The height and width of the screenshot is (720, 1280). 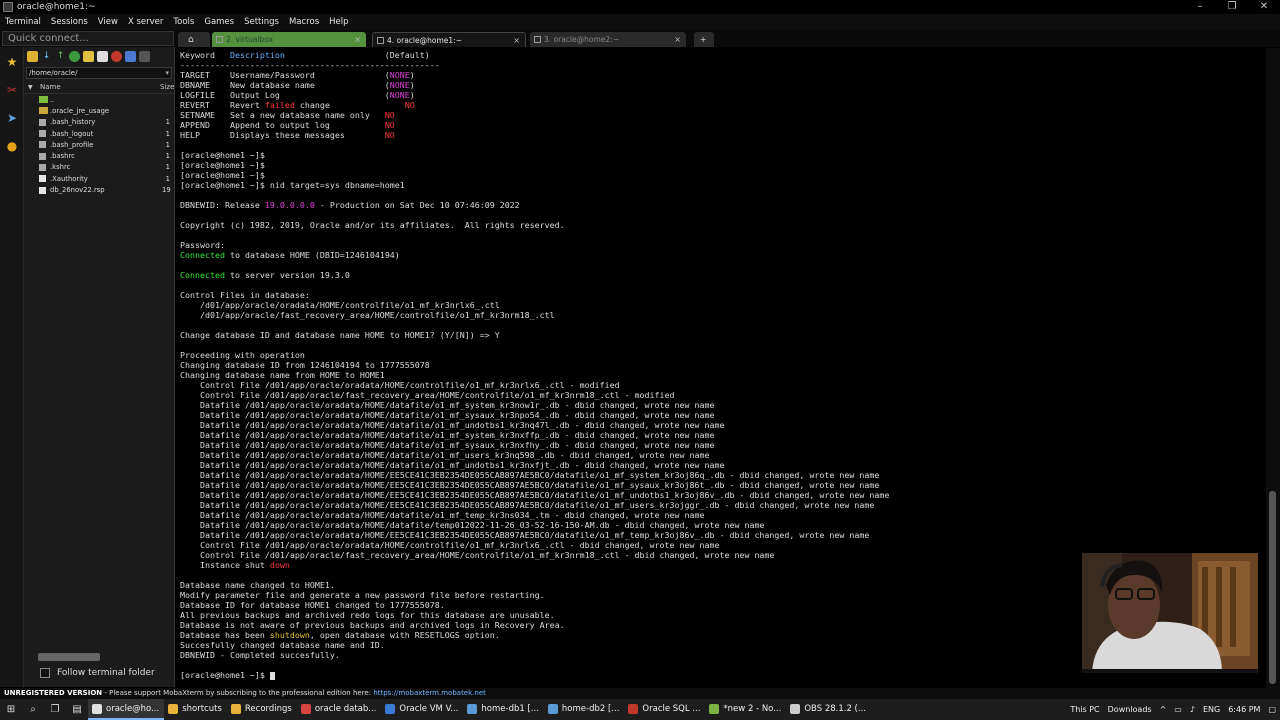 What do you see at coordinates (11, 709) in the screenshot?
I see `windows-start-icon: ⊞` at bounding box center [11, 709].